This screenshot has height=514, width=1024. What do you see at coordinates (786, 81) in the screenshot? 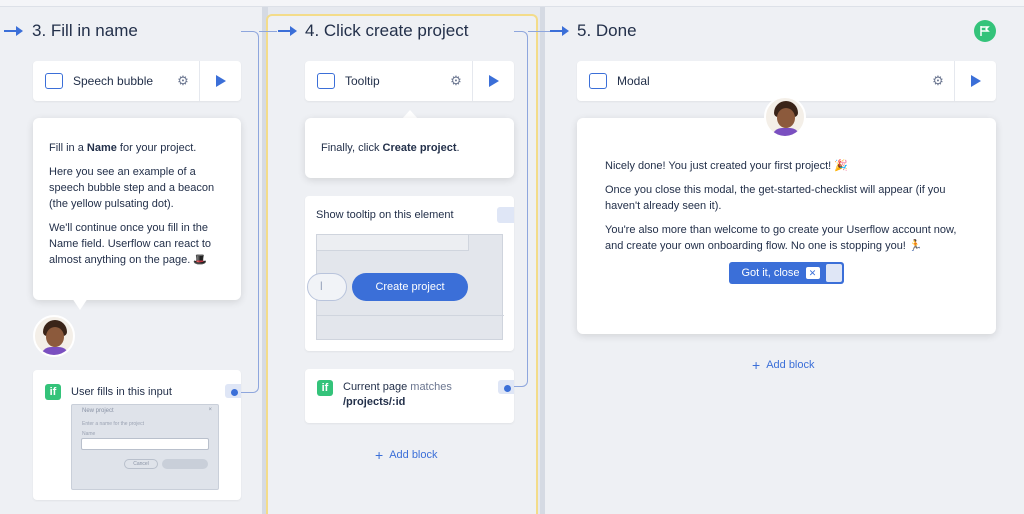
I see `step-5-header: Modal ⚙` at bounding box center [786, 81].